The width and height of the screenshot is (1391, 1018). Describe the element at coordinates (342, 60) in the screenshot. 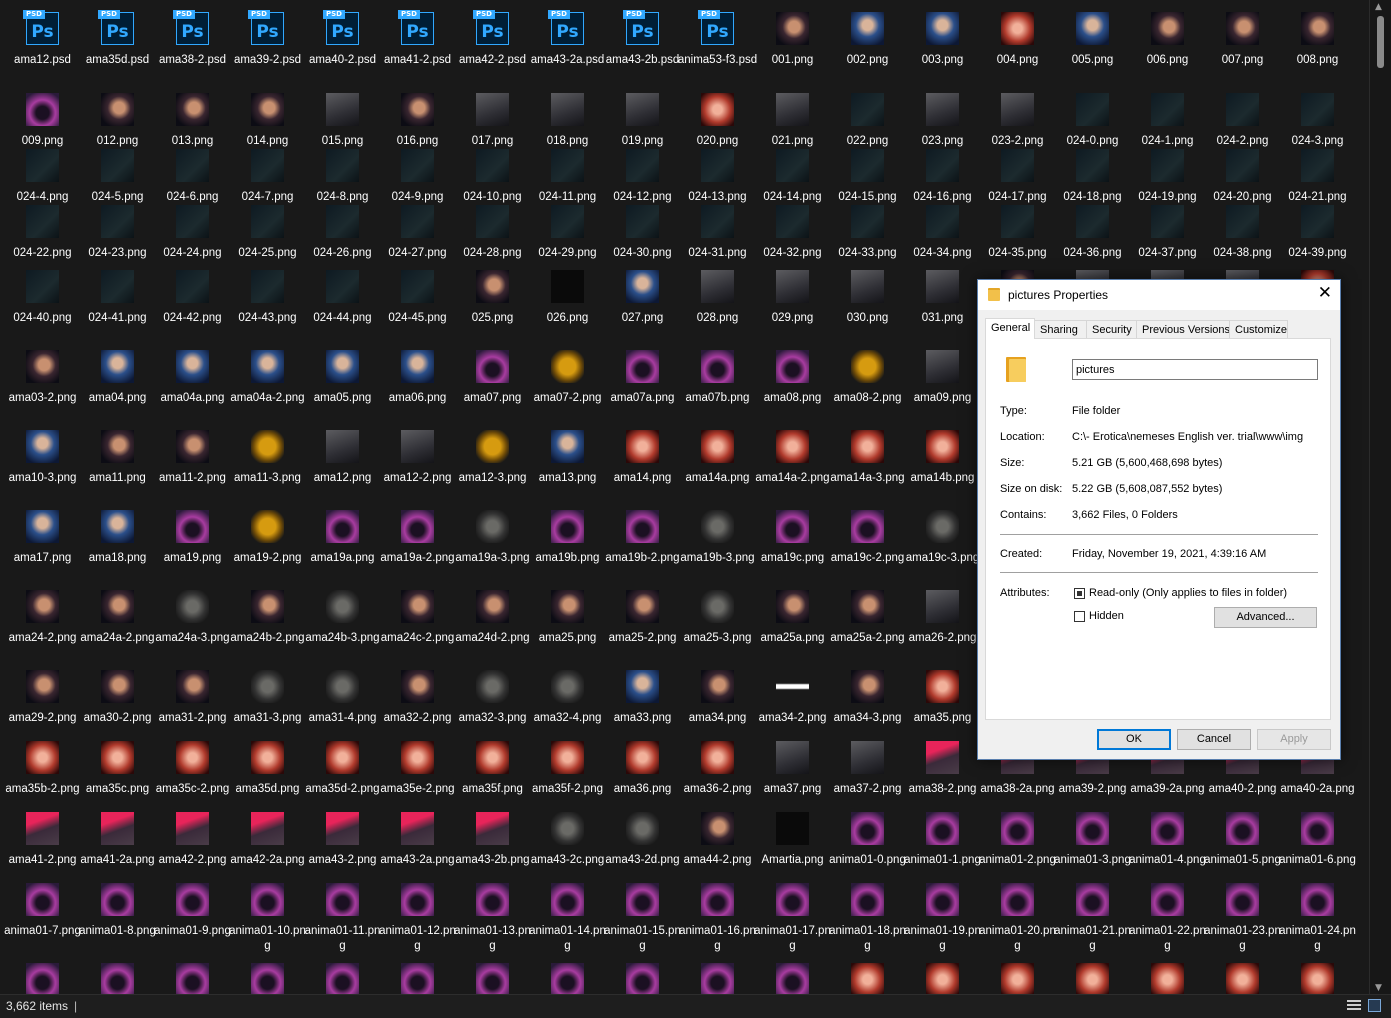

I see `file-name: ama40-2.psd` at that location.